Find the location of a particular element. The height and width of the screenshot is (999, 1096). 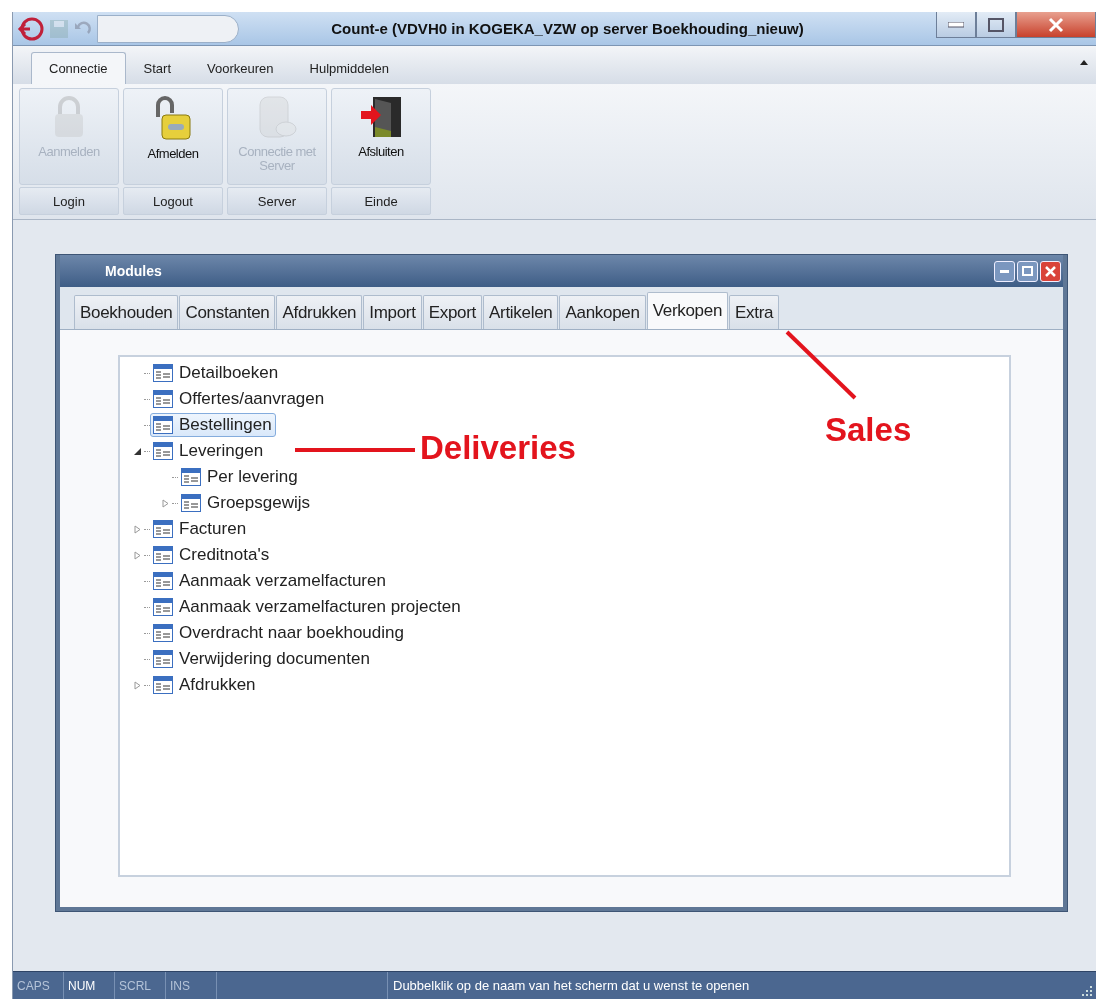

tree-item: Overdracht naar boekhouding is located at coordinates (279, 633).